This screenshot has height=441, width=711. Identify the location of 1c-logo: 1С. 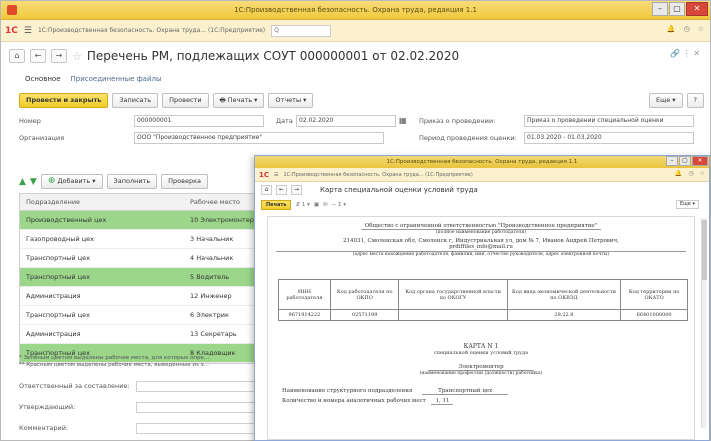
(11, 31).